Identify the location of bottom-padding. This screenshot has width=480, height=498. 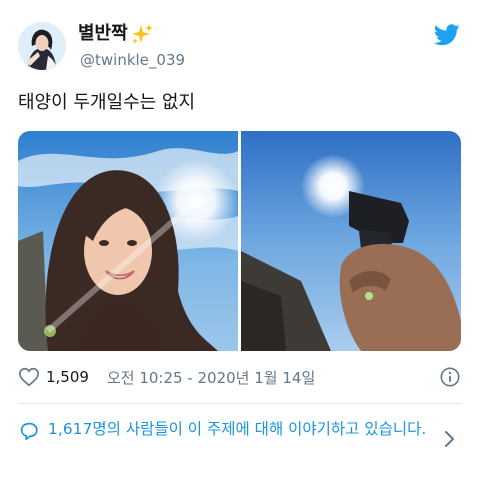
(240, 491).